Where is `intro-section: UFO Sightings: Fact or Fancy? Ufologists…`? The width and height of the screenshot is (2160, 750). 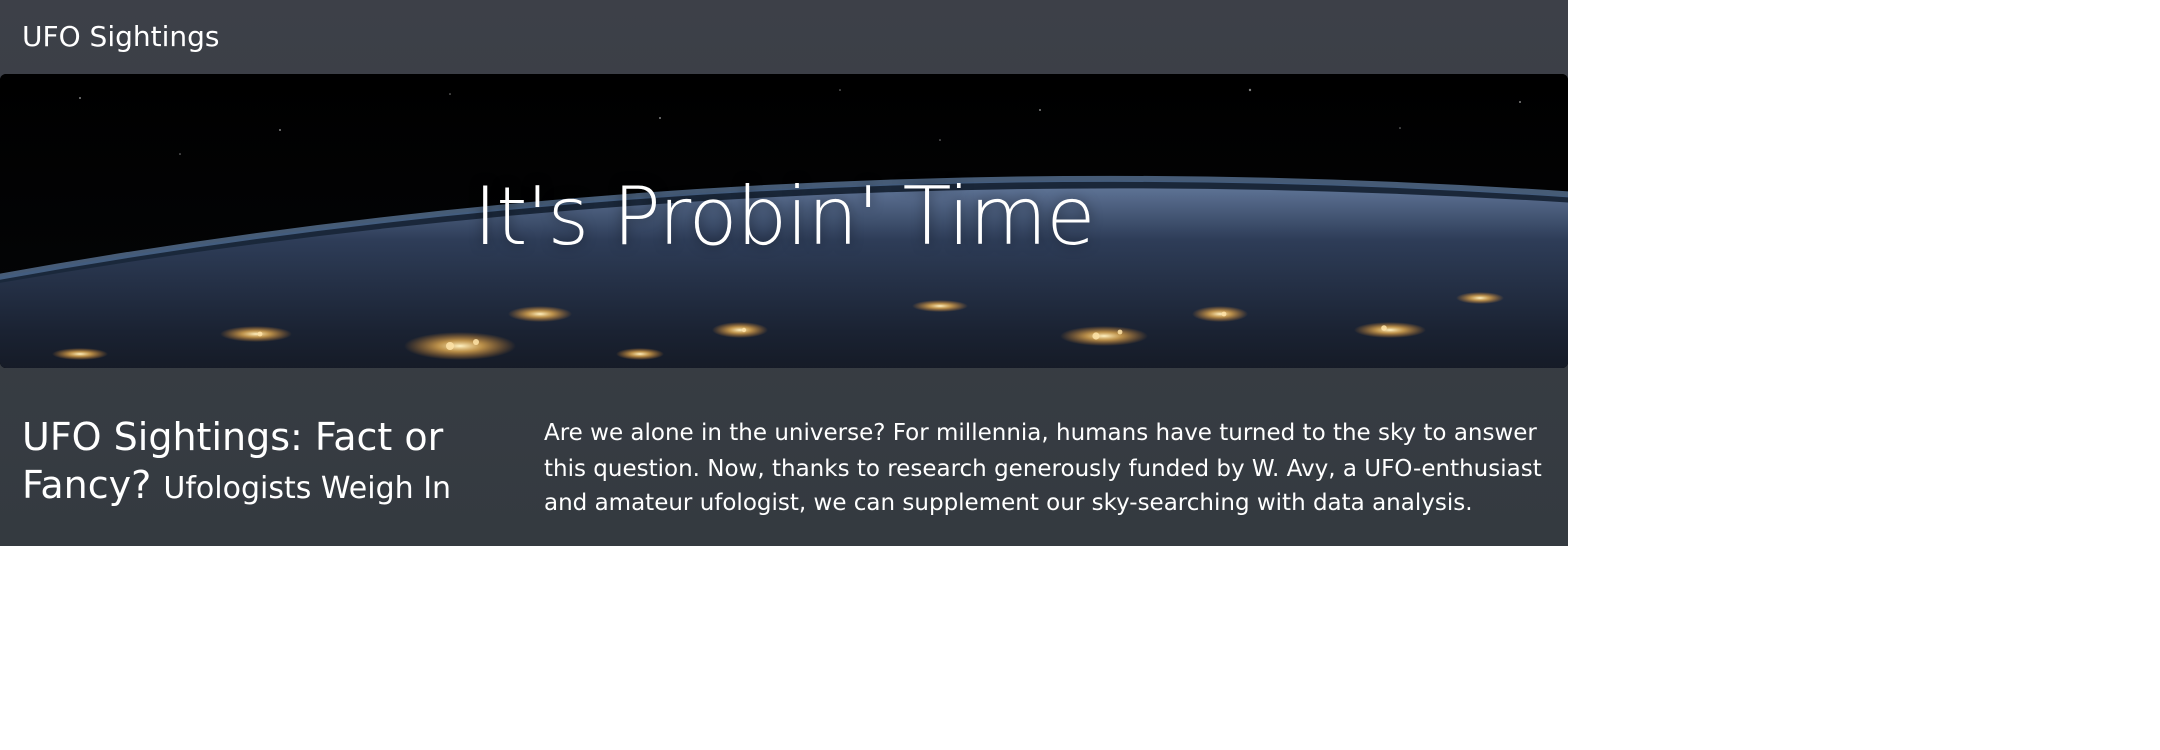
intro-section: UFO Sightings: Fact or Fancy? Ufologists… is located at coordinates (784, 444).